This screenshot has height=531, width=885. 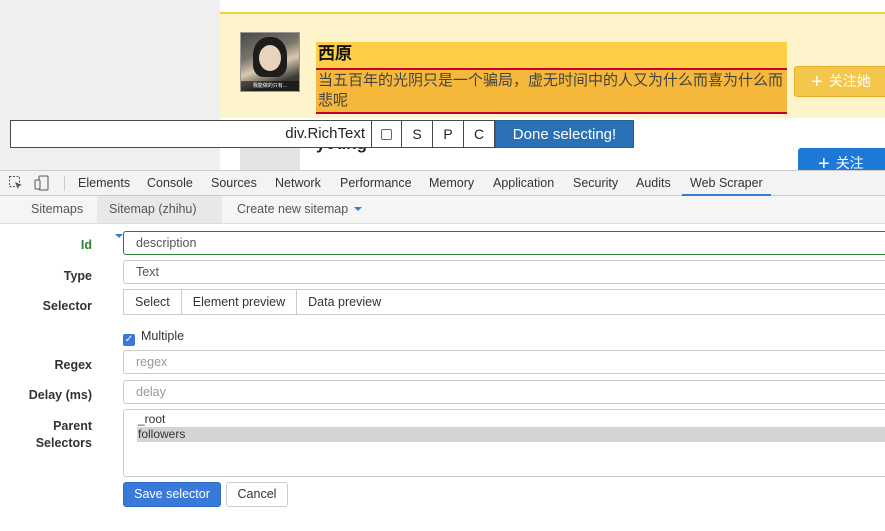 What do you see at coordinates (564, 134) in the screenshot?
I see `done-selecting-button: Done selecting!` at bounding box center [564, 134].